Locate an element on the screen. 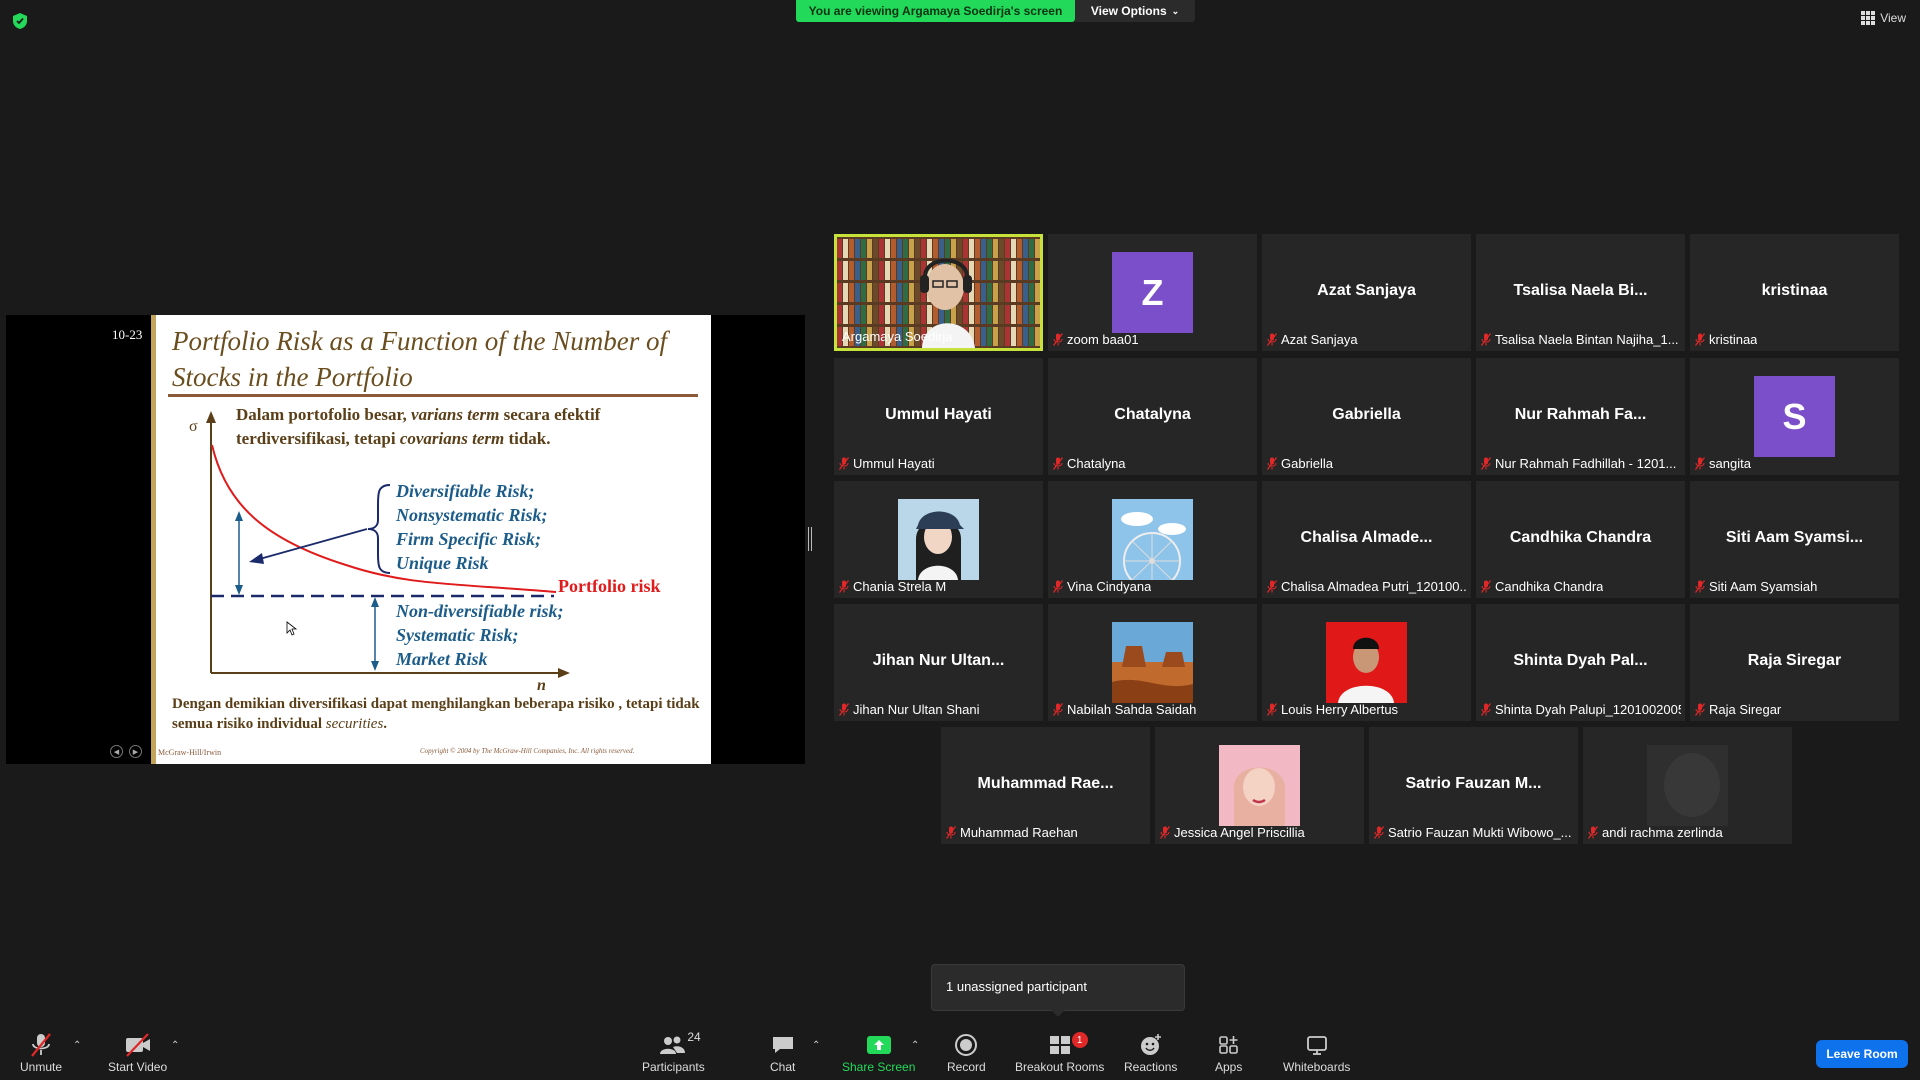  participant-avatar: Z is located at coordinates (1152, 292).